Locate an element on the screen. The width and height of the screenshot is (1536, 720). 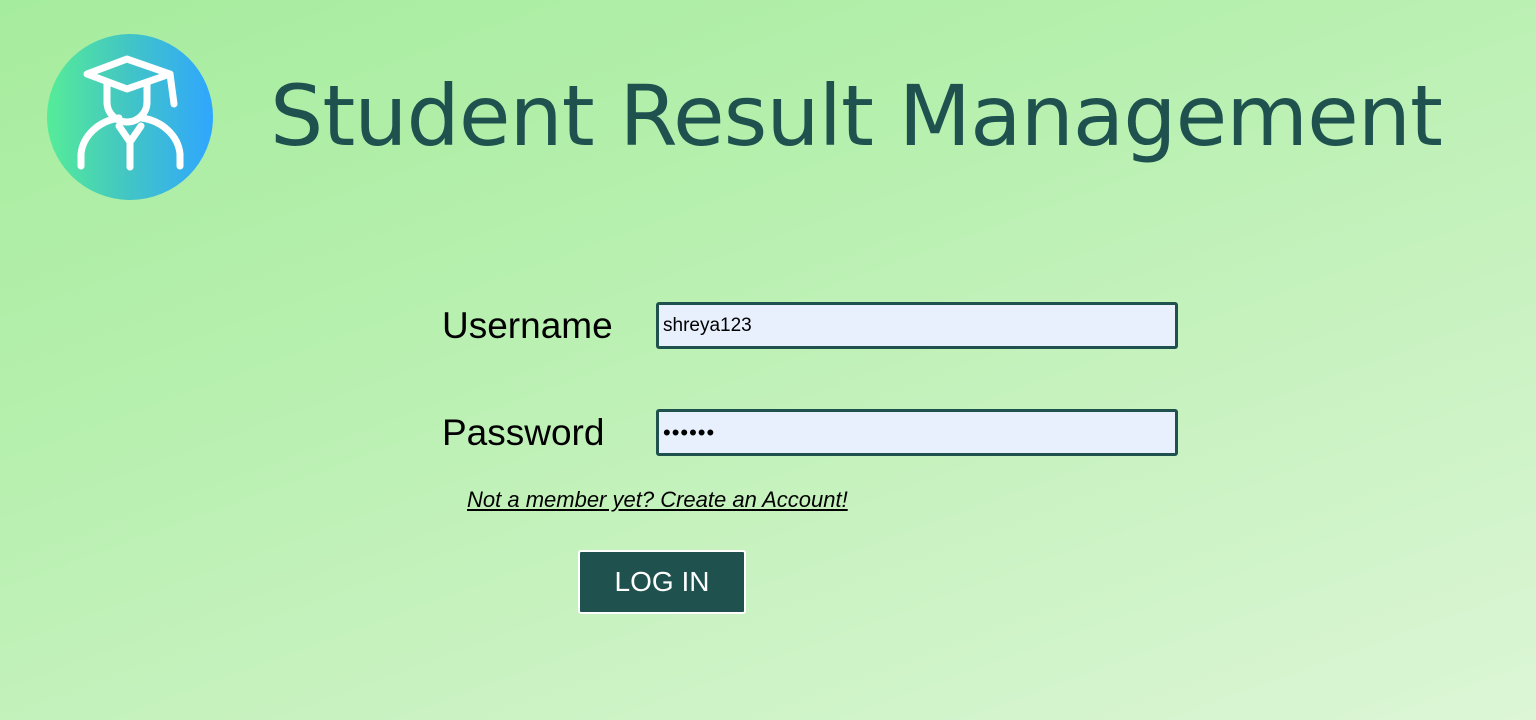
student-graduate-icon is located at coordinates (130, 113).